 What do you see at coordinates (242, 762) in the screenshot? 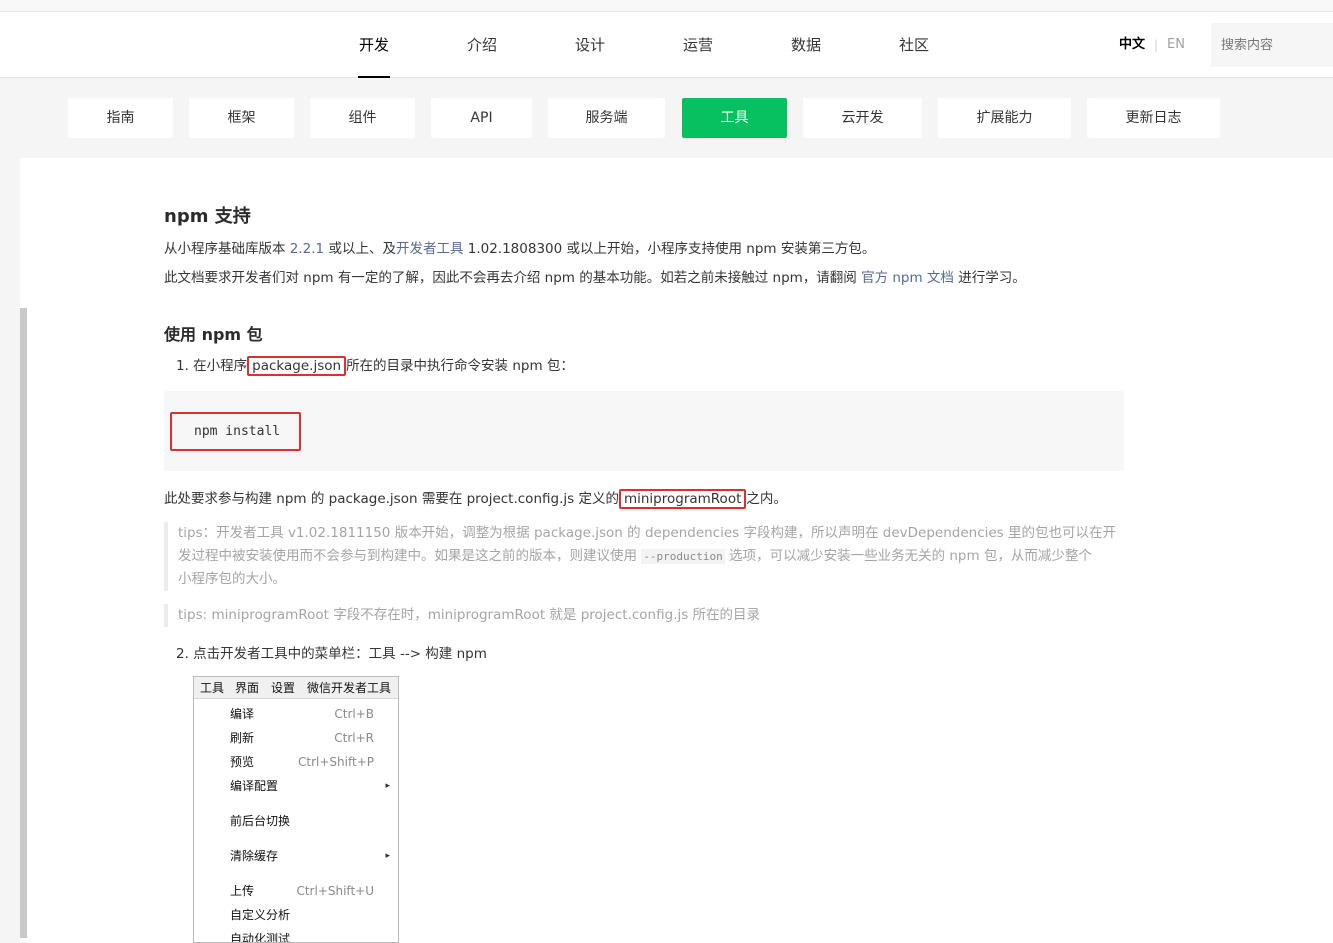
I see `menu-item-label: 预览` at bounding box center [242, 762].